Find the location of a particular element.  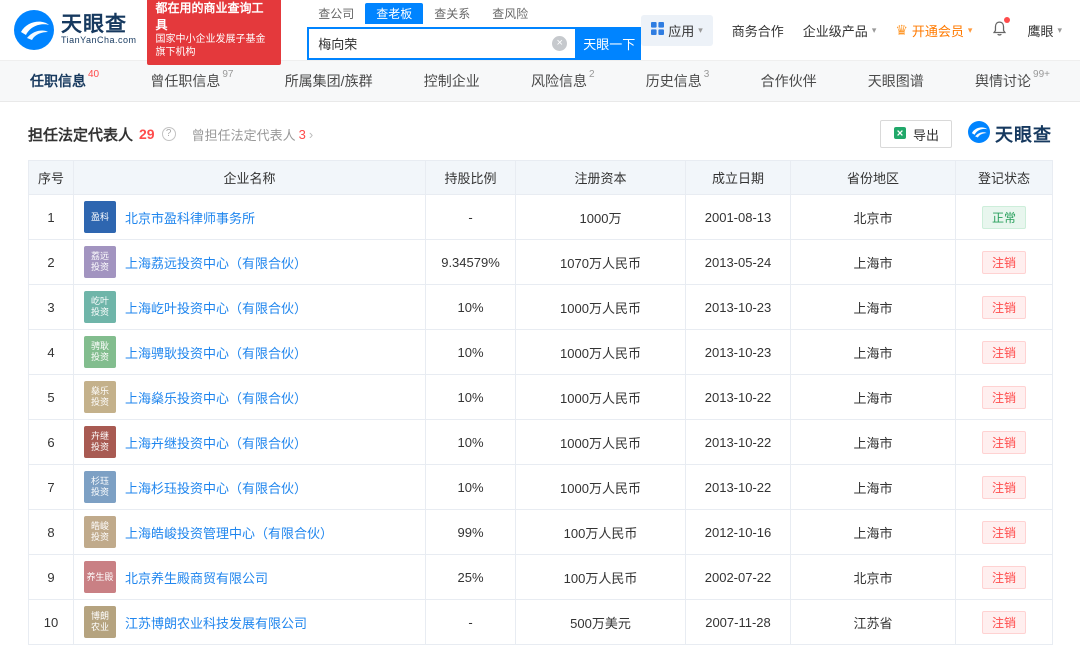

company-name-link: 上海皓峻投资管理中心（有限合伙） is located at coordinates (229, 532).